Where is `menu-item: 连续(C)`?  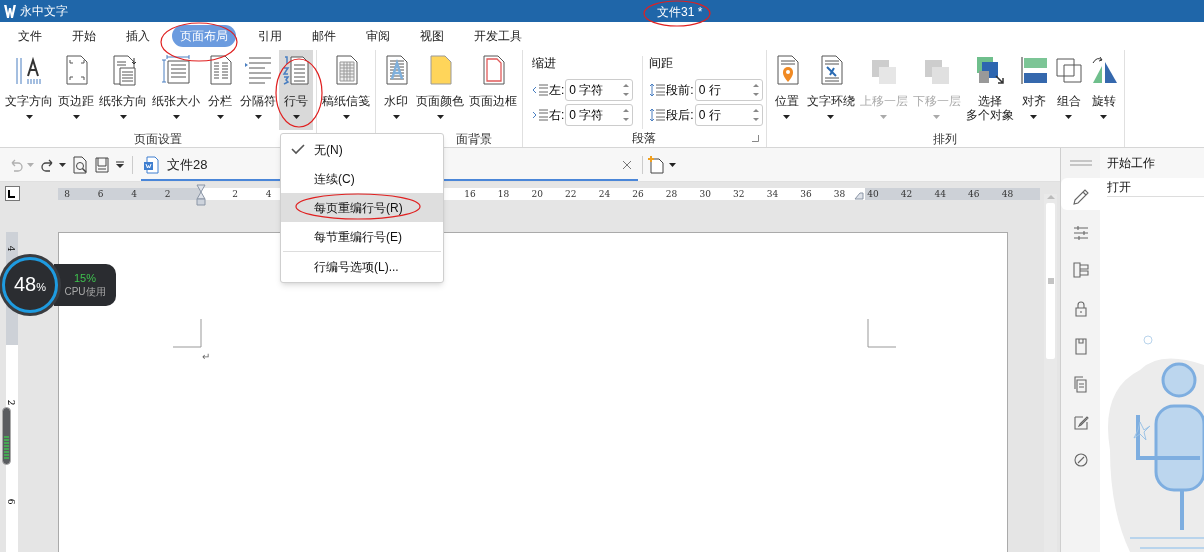
menu-item: 连续(C) is located at coordinates (362, 178).